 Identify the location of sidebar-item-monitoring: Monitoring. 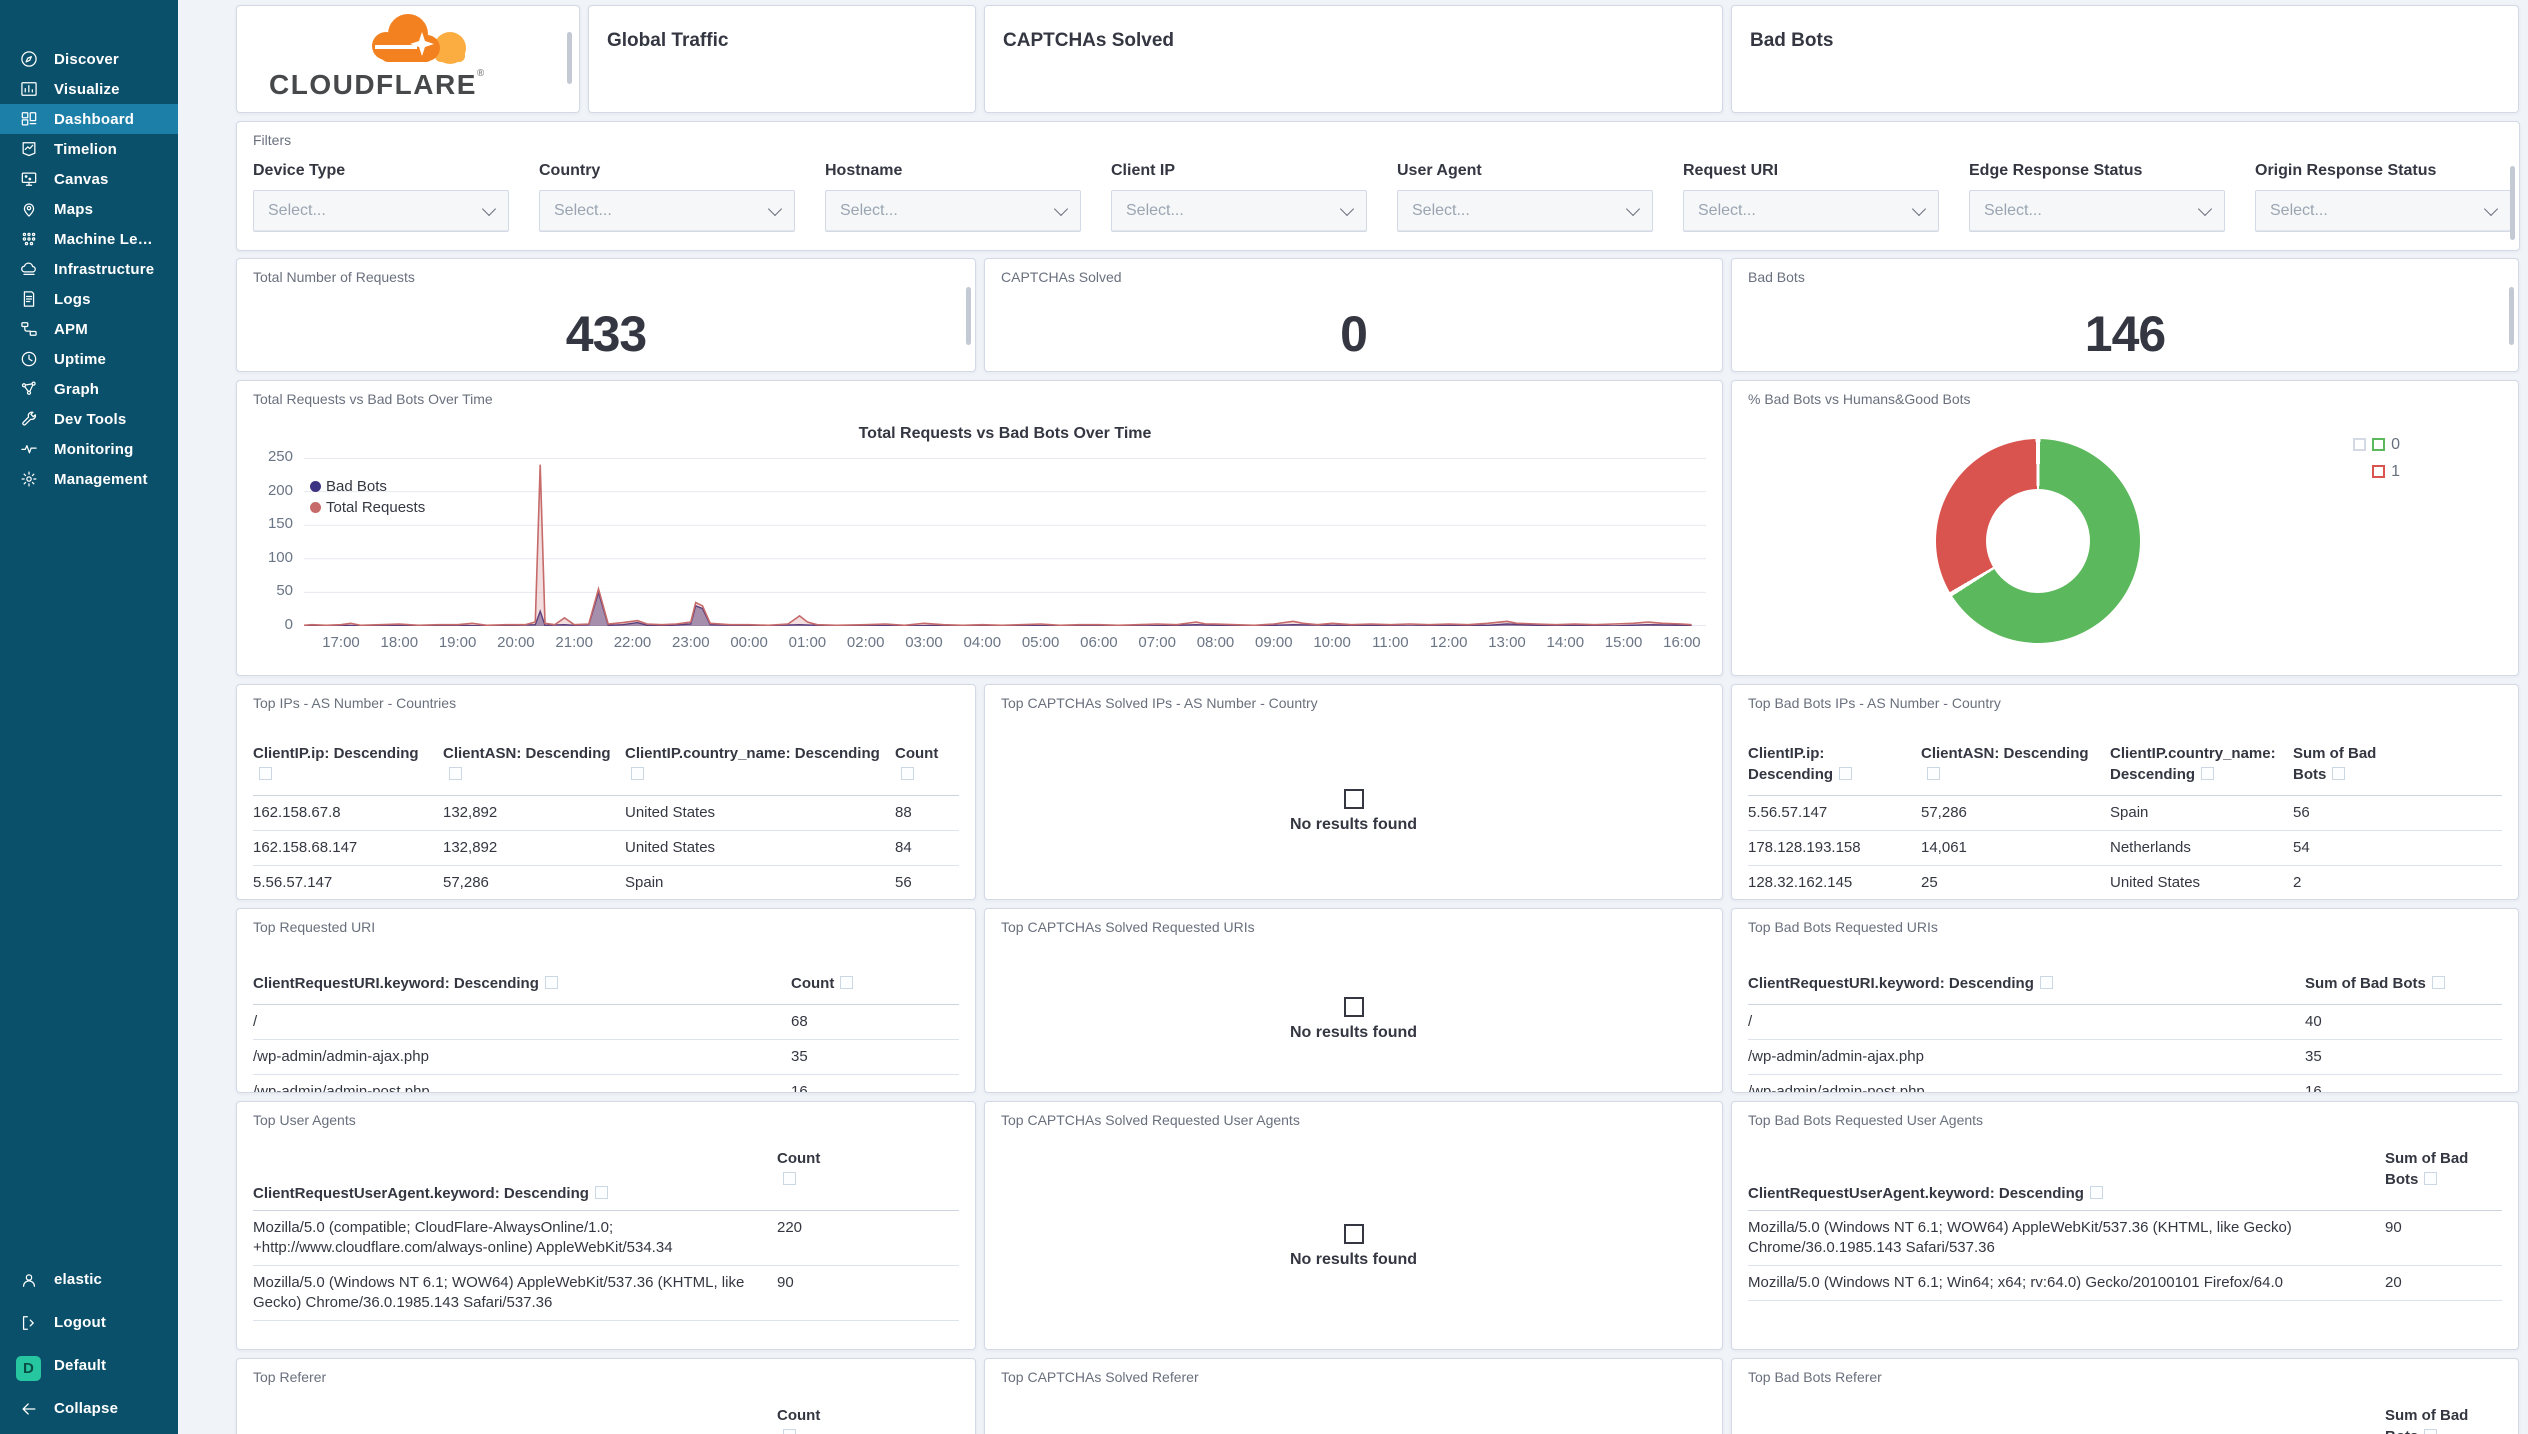
(89, 449).